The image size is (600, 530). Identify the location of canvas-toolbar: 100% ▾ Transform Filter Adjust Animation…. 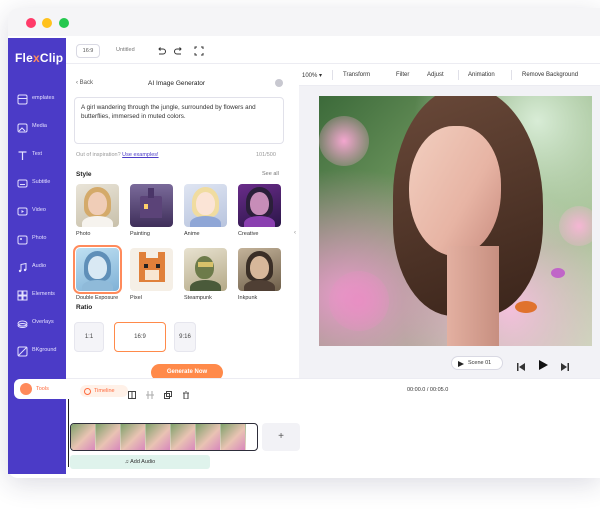
(449, 75).